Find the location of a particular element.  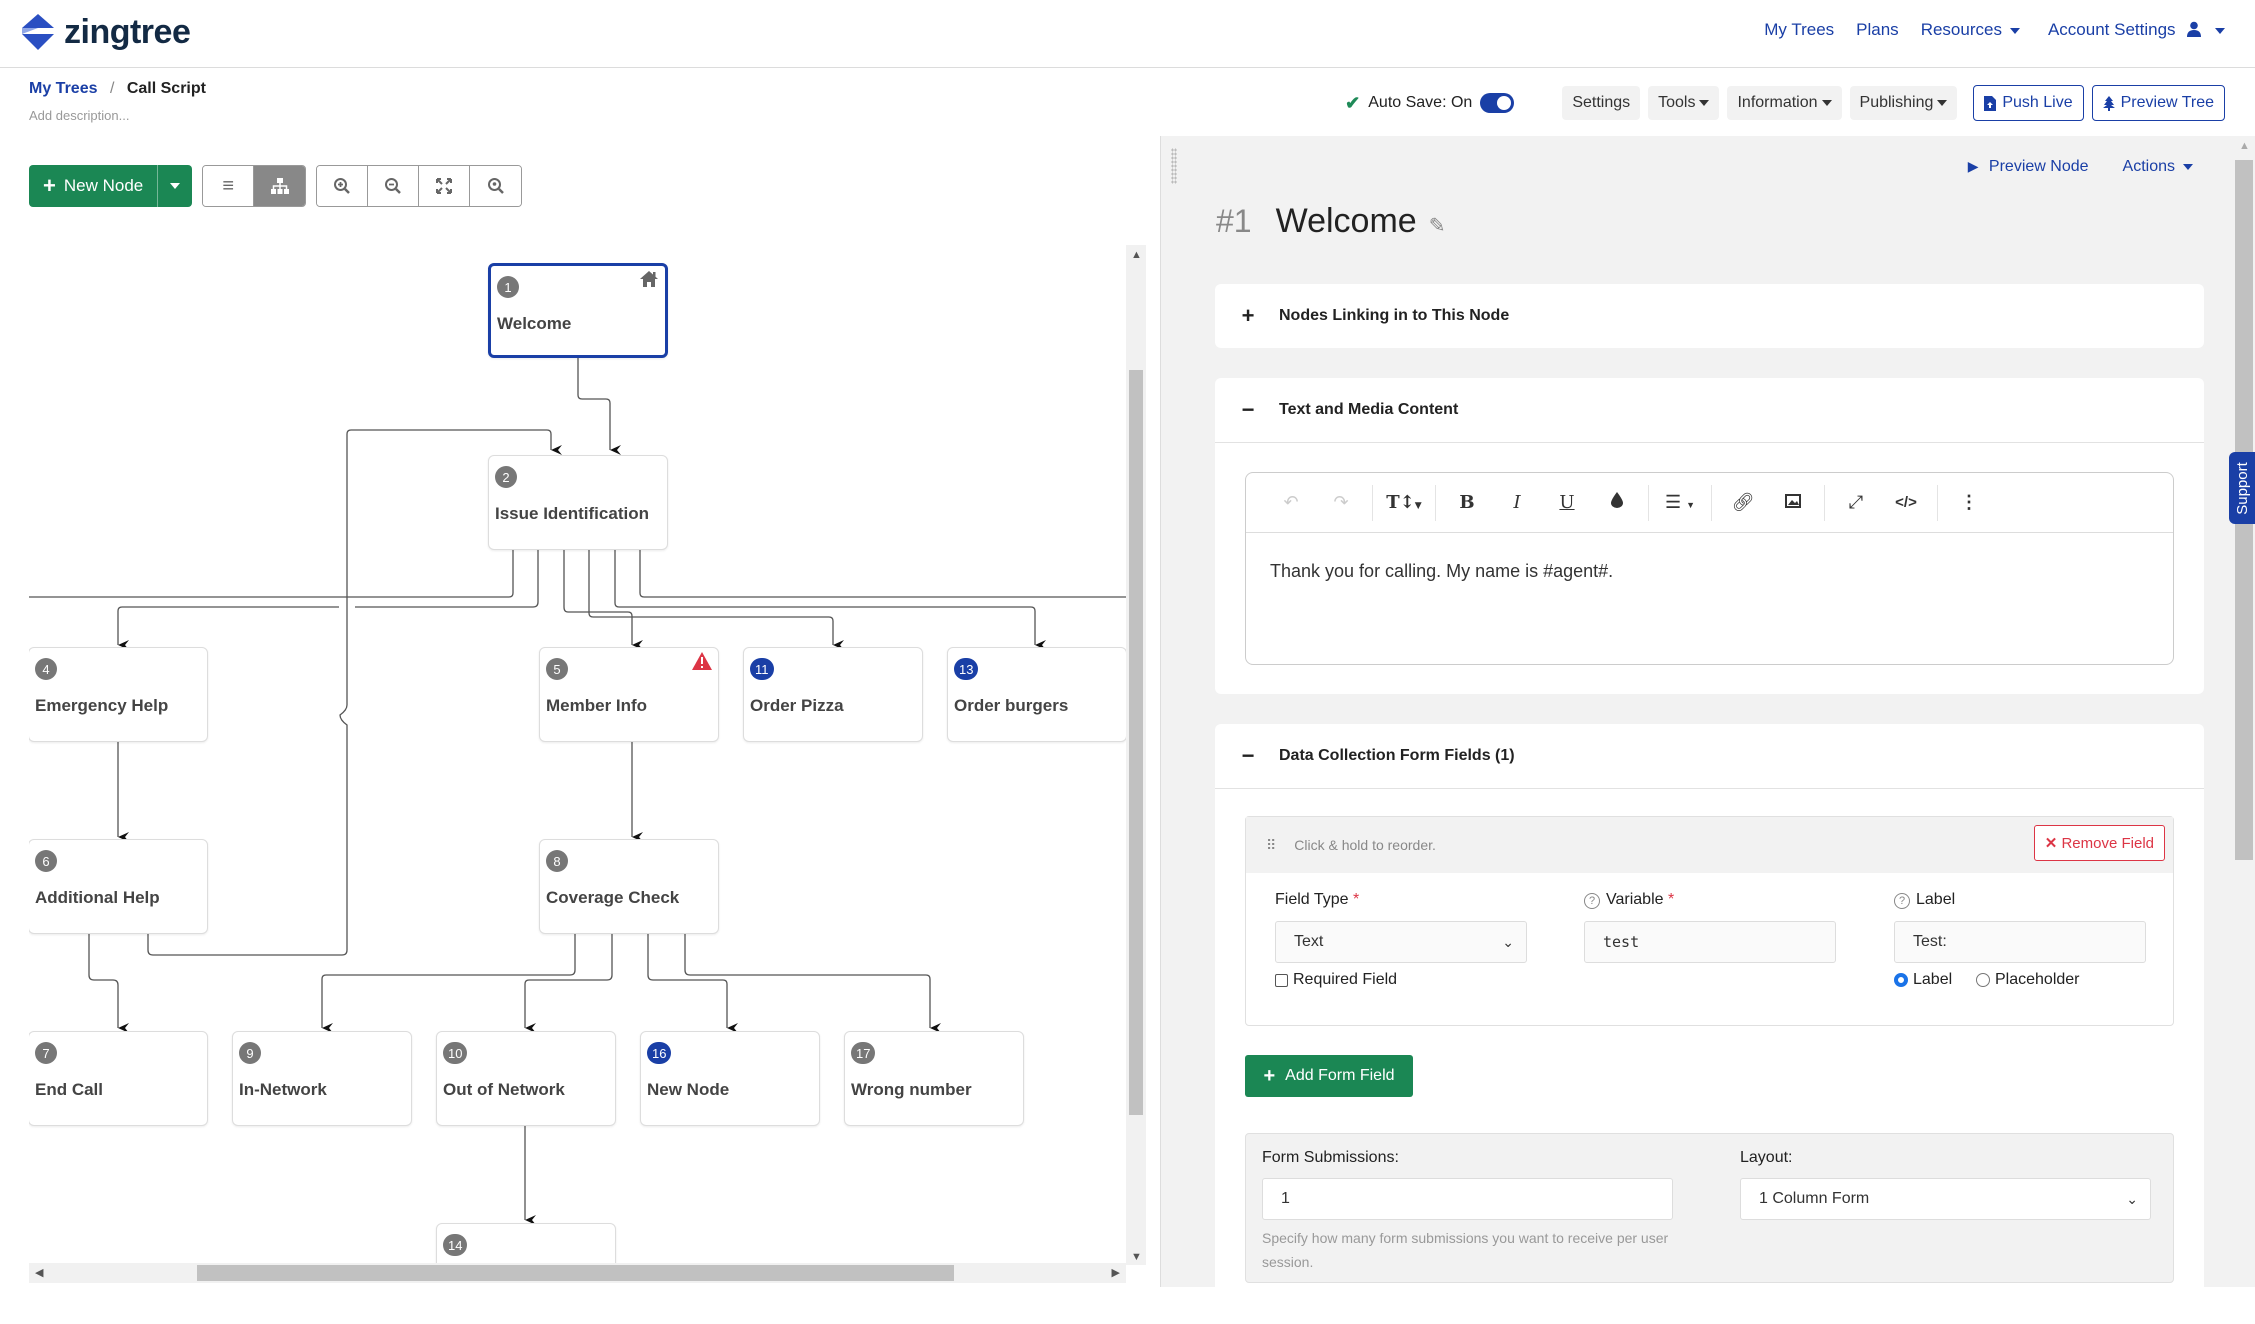

pencil-icon: ✎ is located at coordinates (1437, 225).